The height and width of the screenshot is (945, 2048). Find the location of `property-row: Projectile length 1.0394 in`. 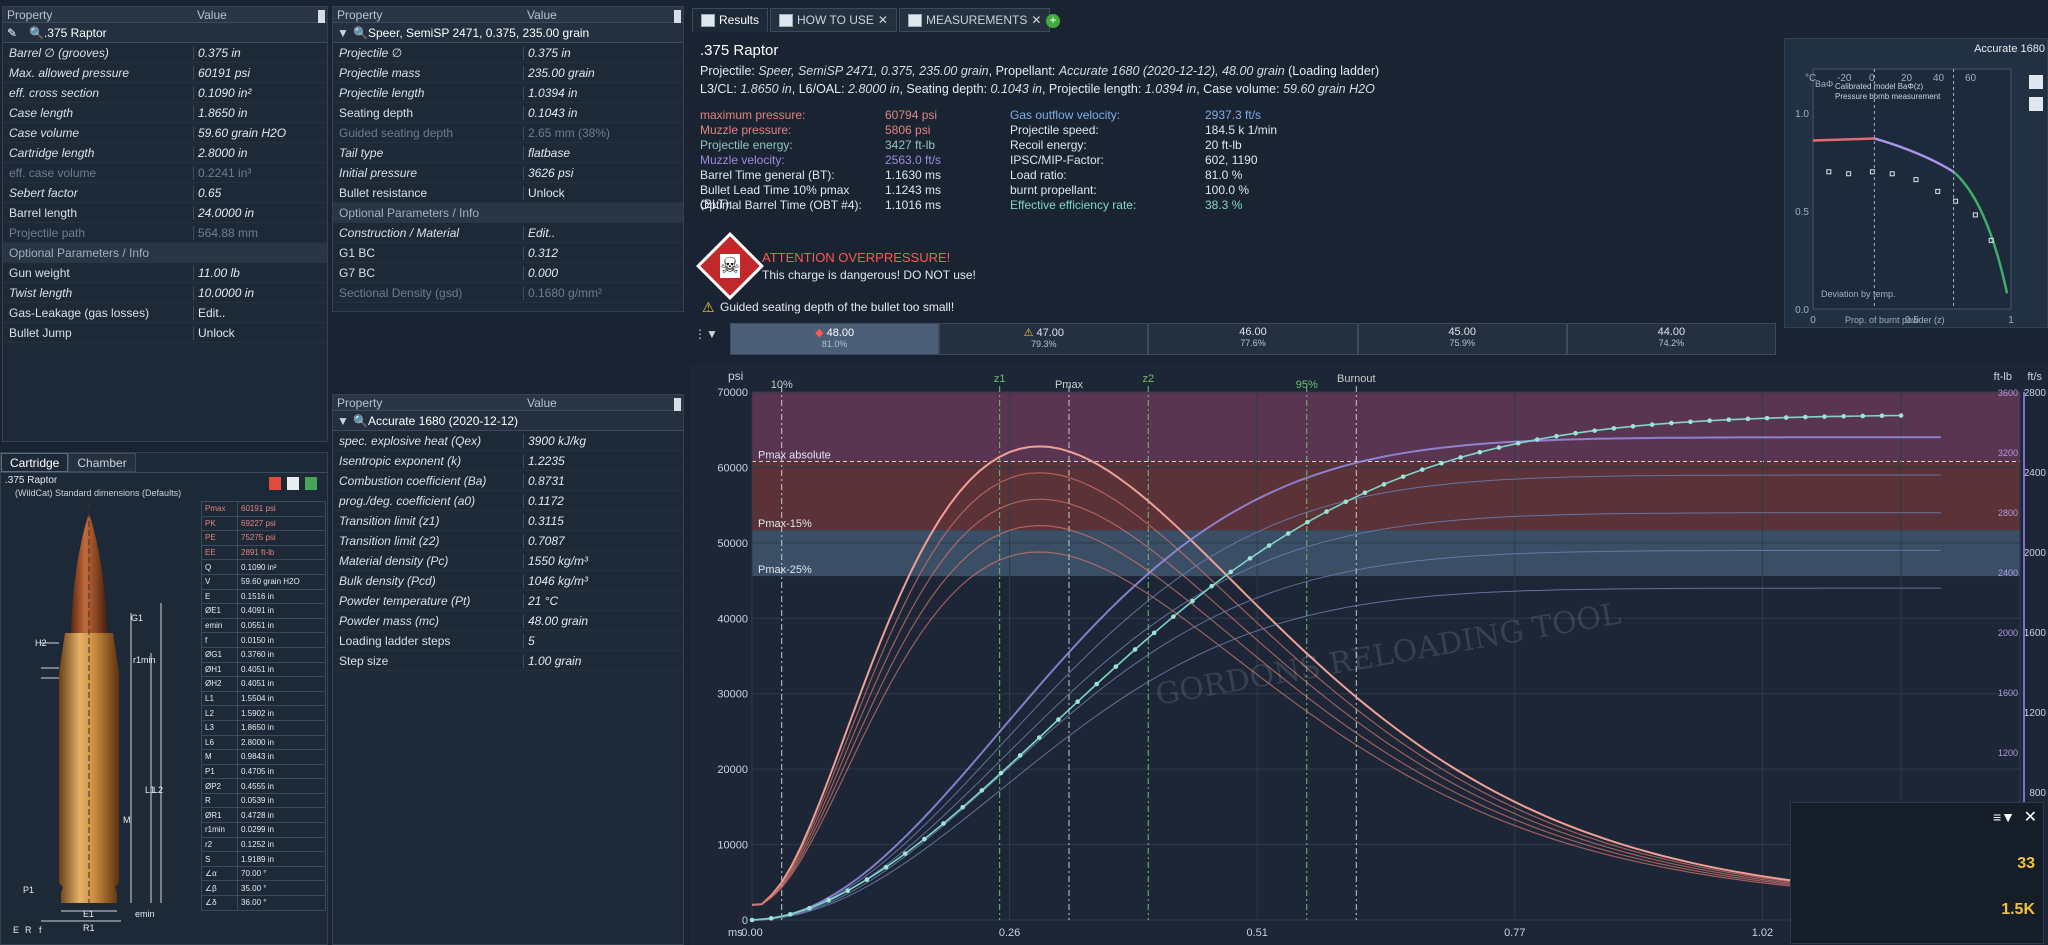

property-row: Projectile length 1.0394 in is located at coordinates (508, 56).